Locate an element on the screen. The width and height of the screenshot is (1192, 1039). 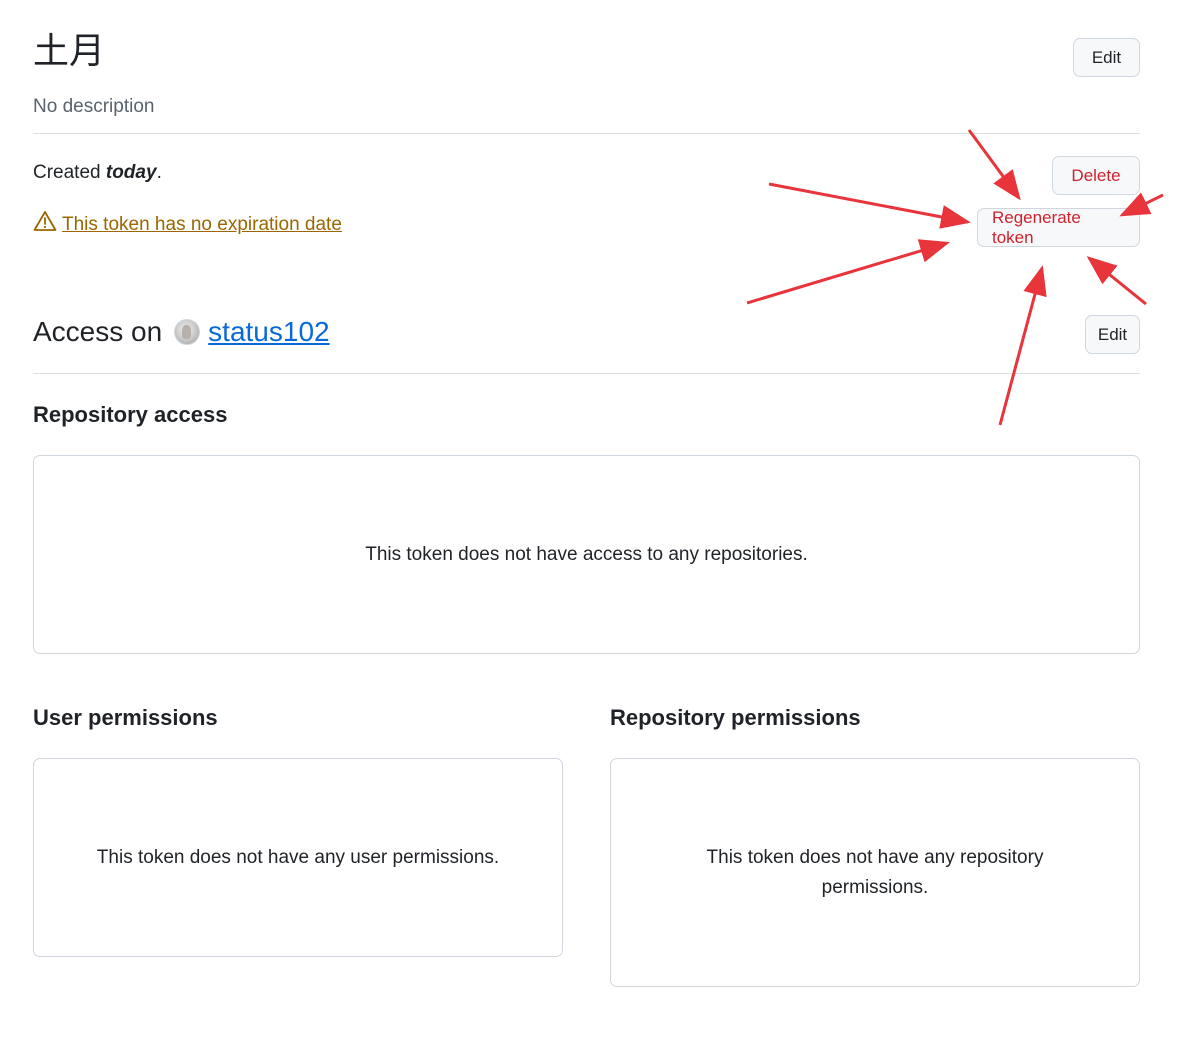
expiration-warning-link: This token has no expiration date is located at coordinates (202, 225).